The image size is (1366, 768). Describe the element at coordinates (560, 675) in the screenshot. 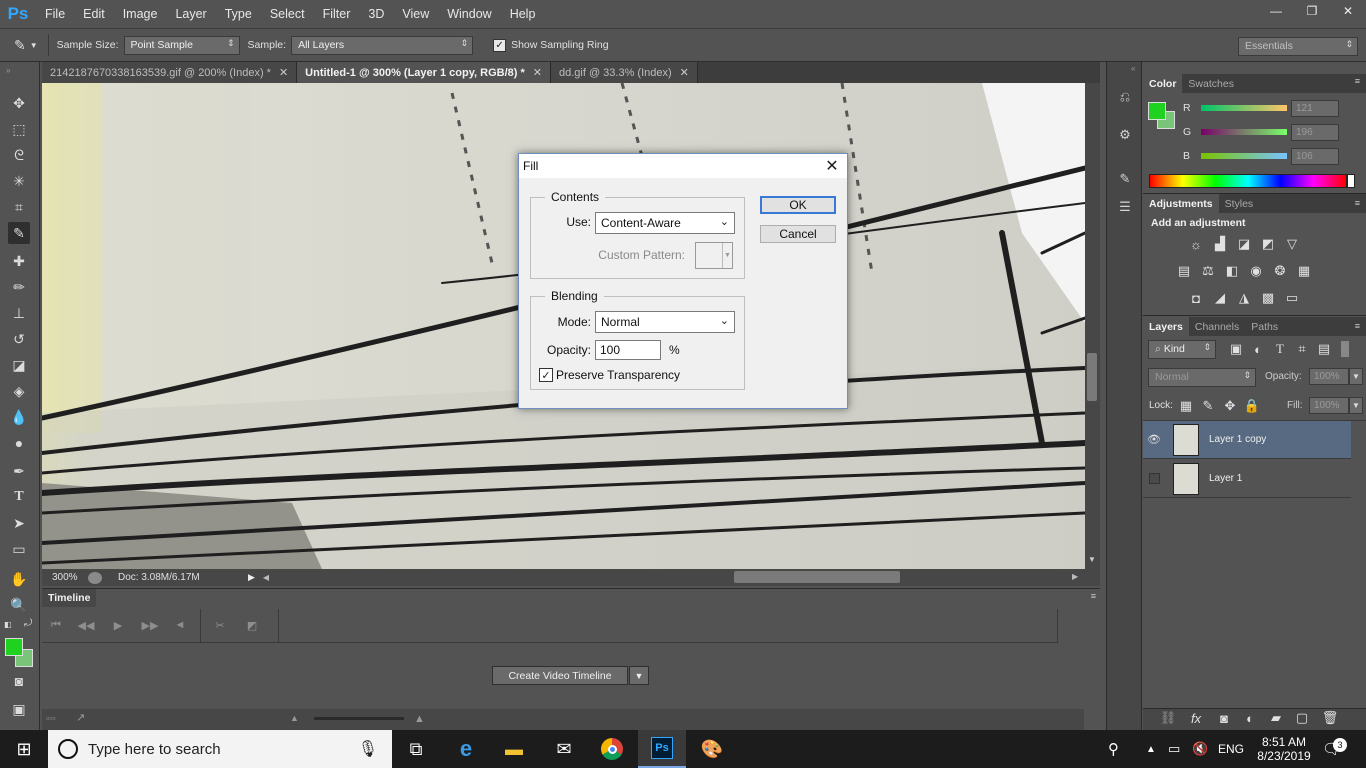

I see `create-video-timeline-button: Create Video Timeline` at that location.